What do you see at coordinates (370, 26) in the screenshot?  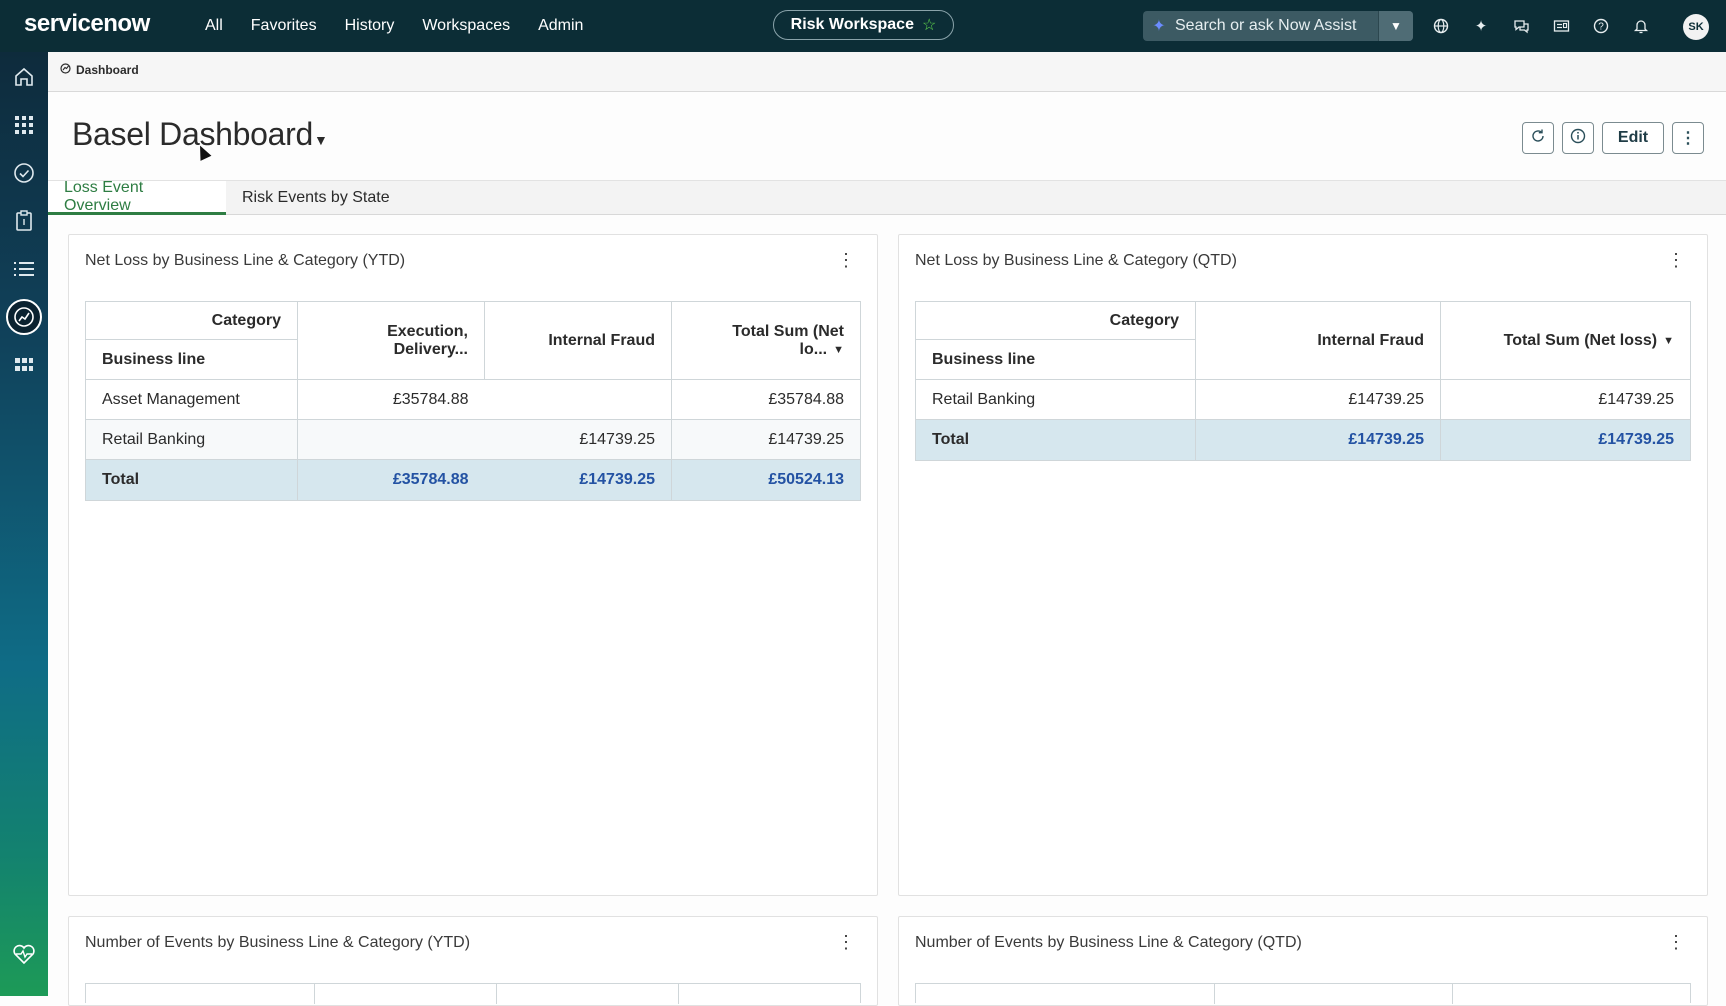 I see `nav-history: History` at bounding box center [370, 26].